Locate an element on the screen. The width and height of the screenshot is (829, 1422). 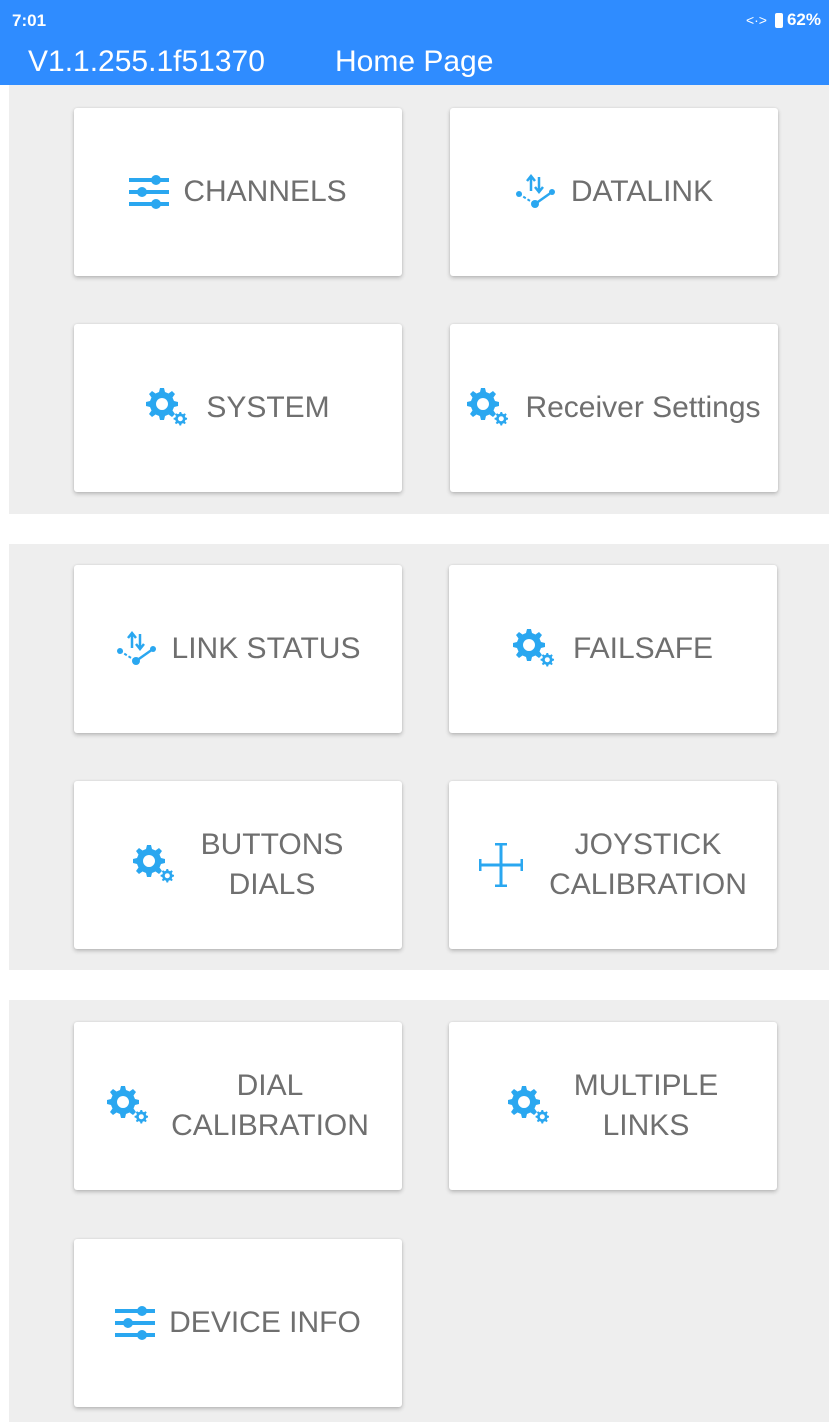
tile-label: MULTIPLE LINKS is located at coordinates (646, 1106).